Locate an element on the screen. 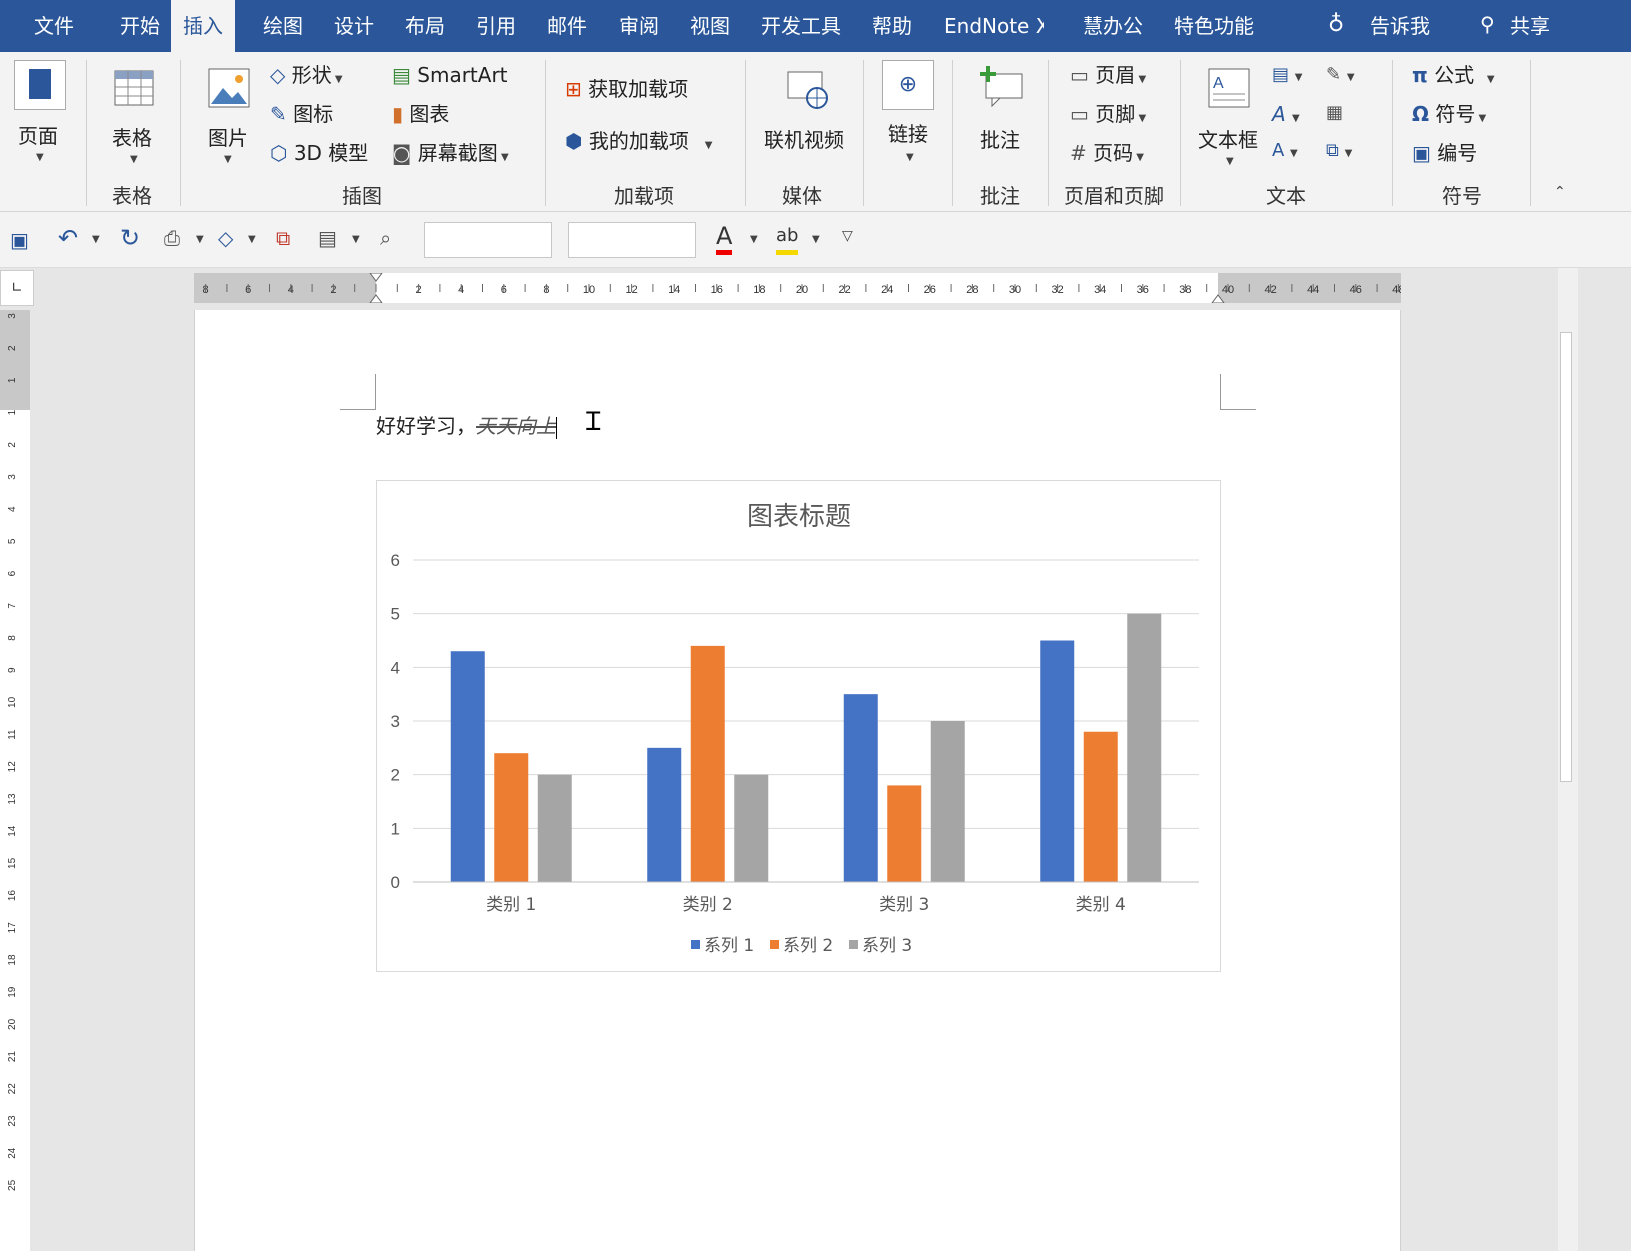 This screenshot has height=1251, width=1631. tab-1: 文件 is located at coordinates (54, 26).